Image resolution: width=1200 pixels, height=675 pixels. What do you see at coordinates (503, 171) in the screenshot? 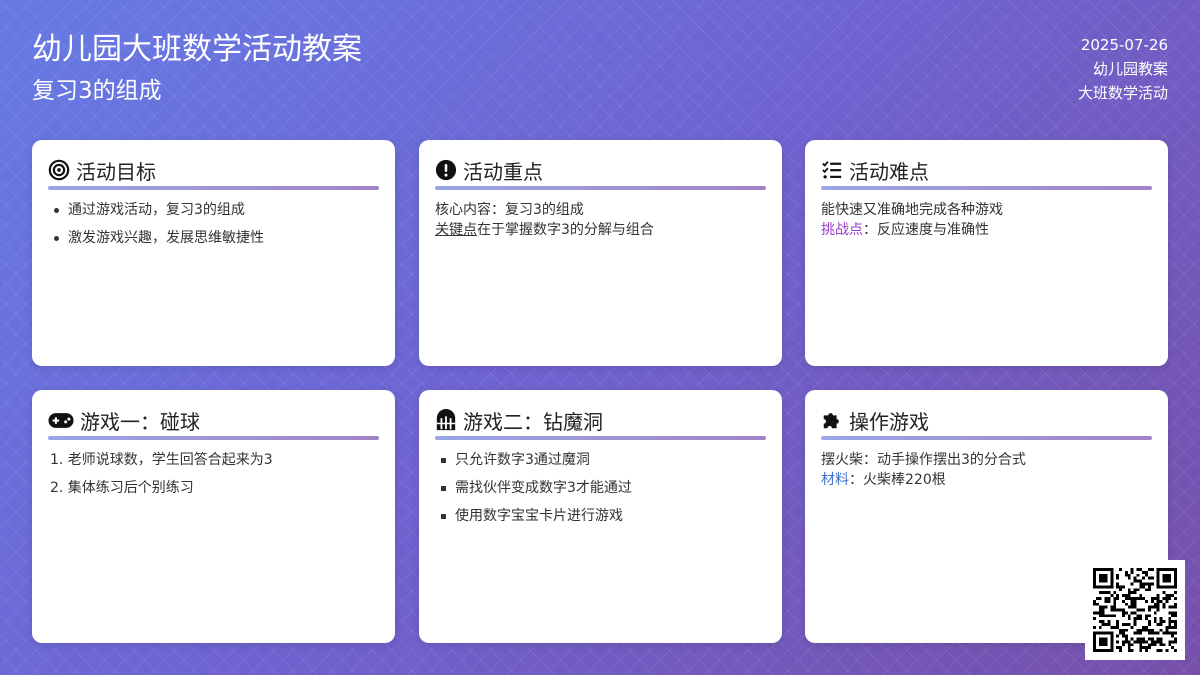
I see `card-focus-title: 活动重点` at bounding box center [503, 171].